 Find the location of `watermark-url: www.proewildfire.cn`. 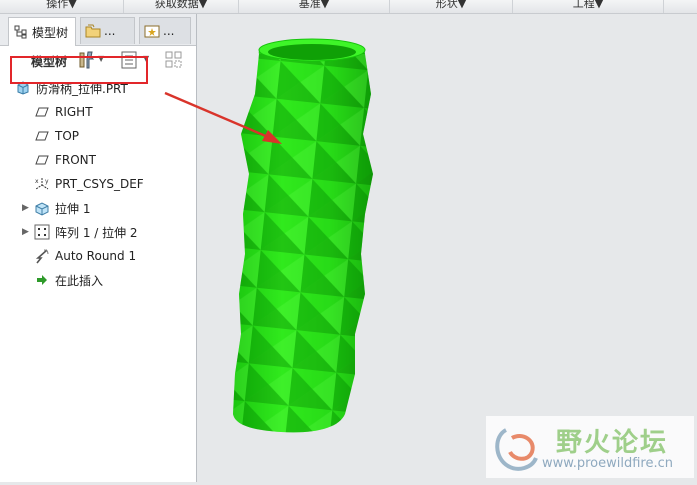

watermark-url: www.proewildfire.cn is located at coordinates (607, 463).